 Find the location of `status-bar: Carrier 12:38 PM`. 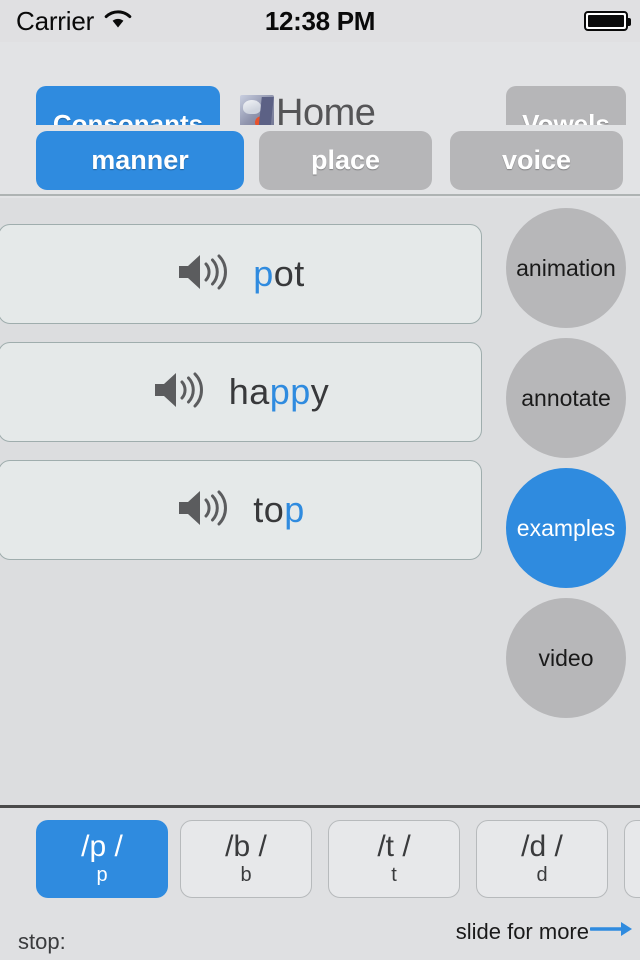

status-bar: Carrier 12:38 PM is located at coordinates (320, 21).